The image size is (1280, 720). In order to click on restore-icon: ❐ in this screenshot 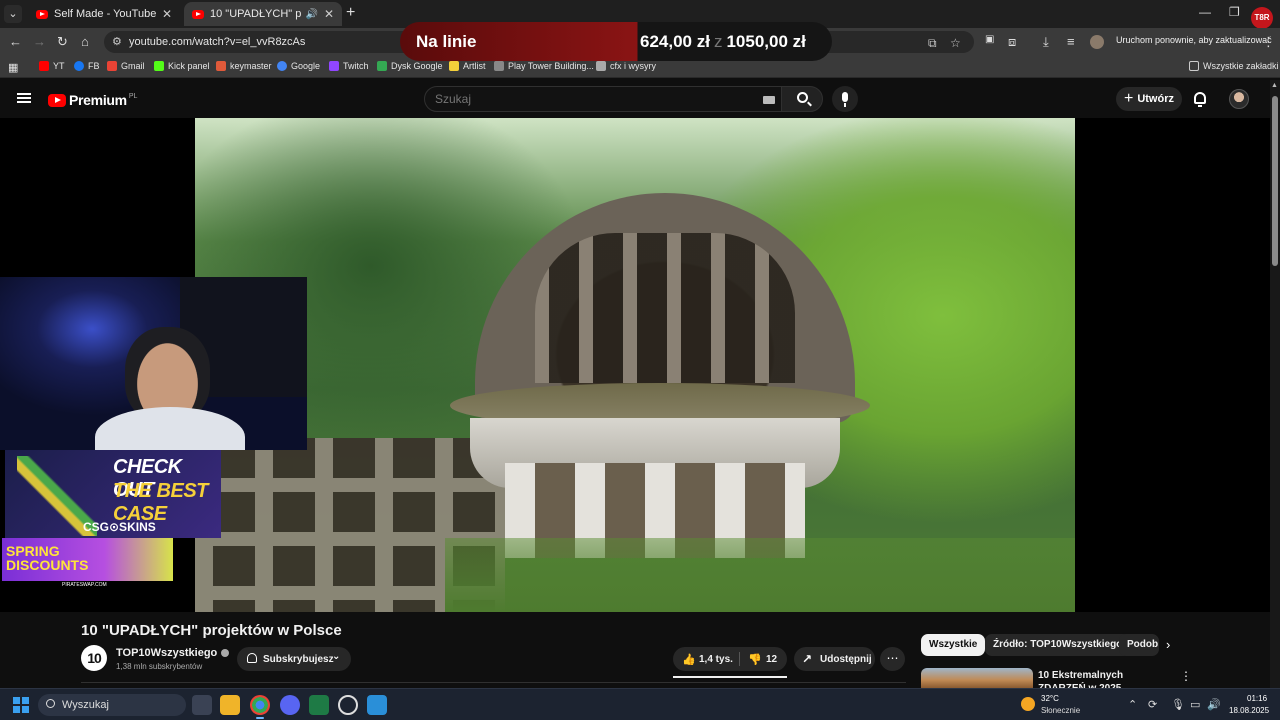, I will do `click(1234, 12)`.